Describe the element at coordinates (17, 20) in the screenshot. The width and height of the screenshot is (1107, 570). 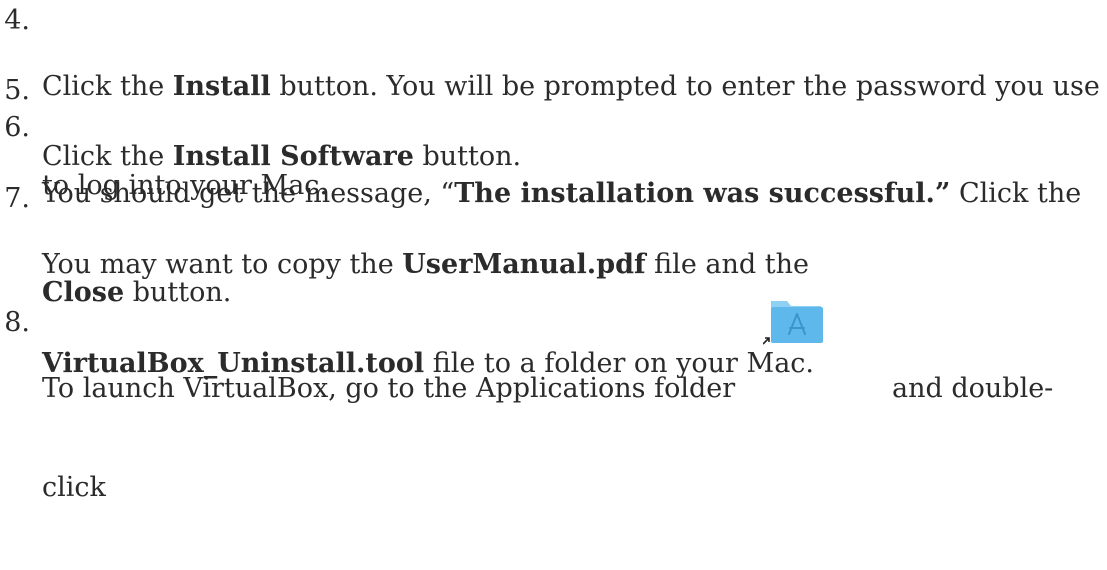
I see `step-number: 4.` at that location.